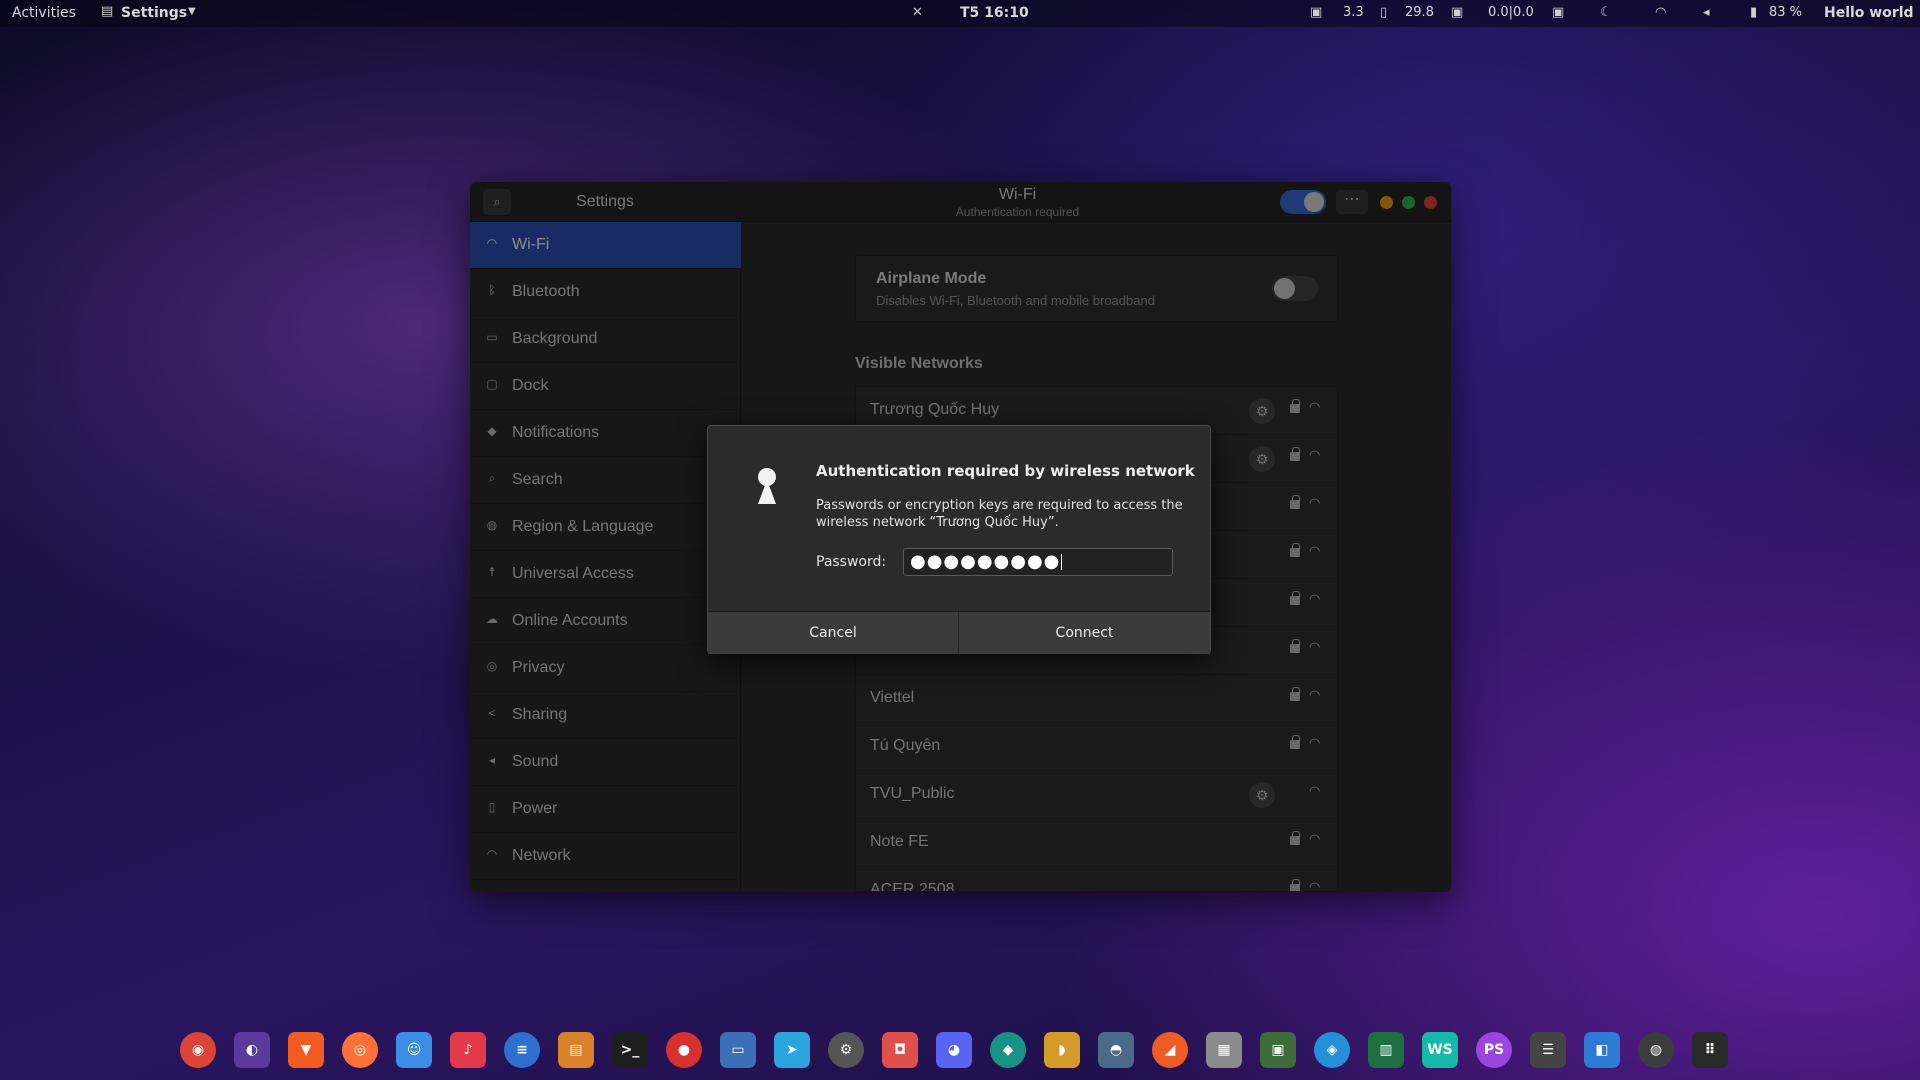 Image resolution: width=1920 pixels, height=1080 pixels. Describe the element at coordinates (851, 562) in the screenshot. I see `password-label: Password:` at that location.